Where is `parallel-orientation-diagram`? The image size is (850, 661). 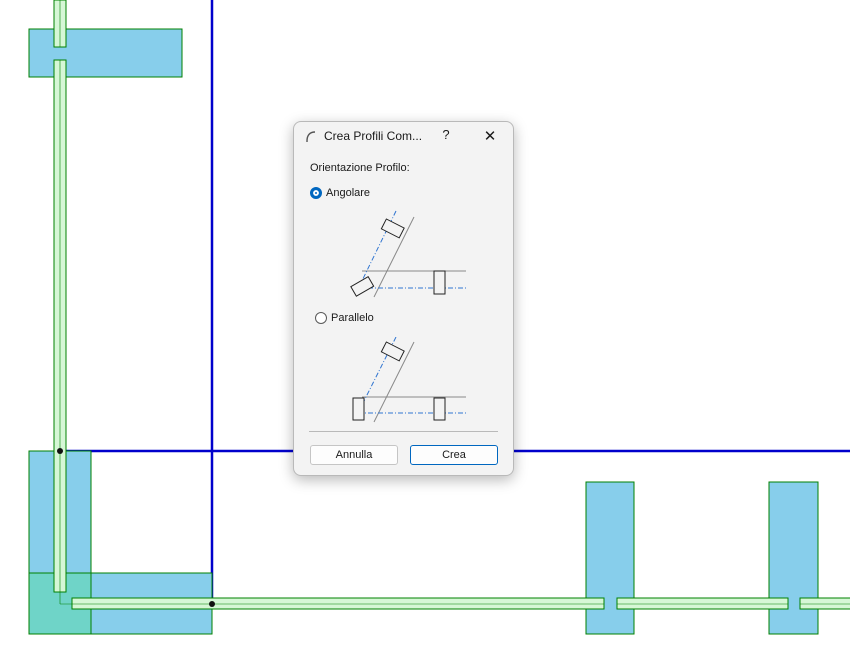 parallel-orientation-diagram is located at coordinates (409, 380).